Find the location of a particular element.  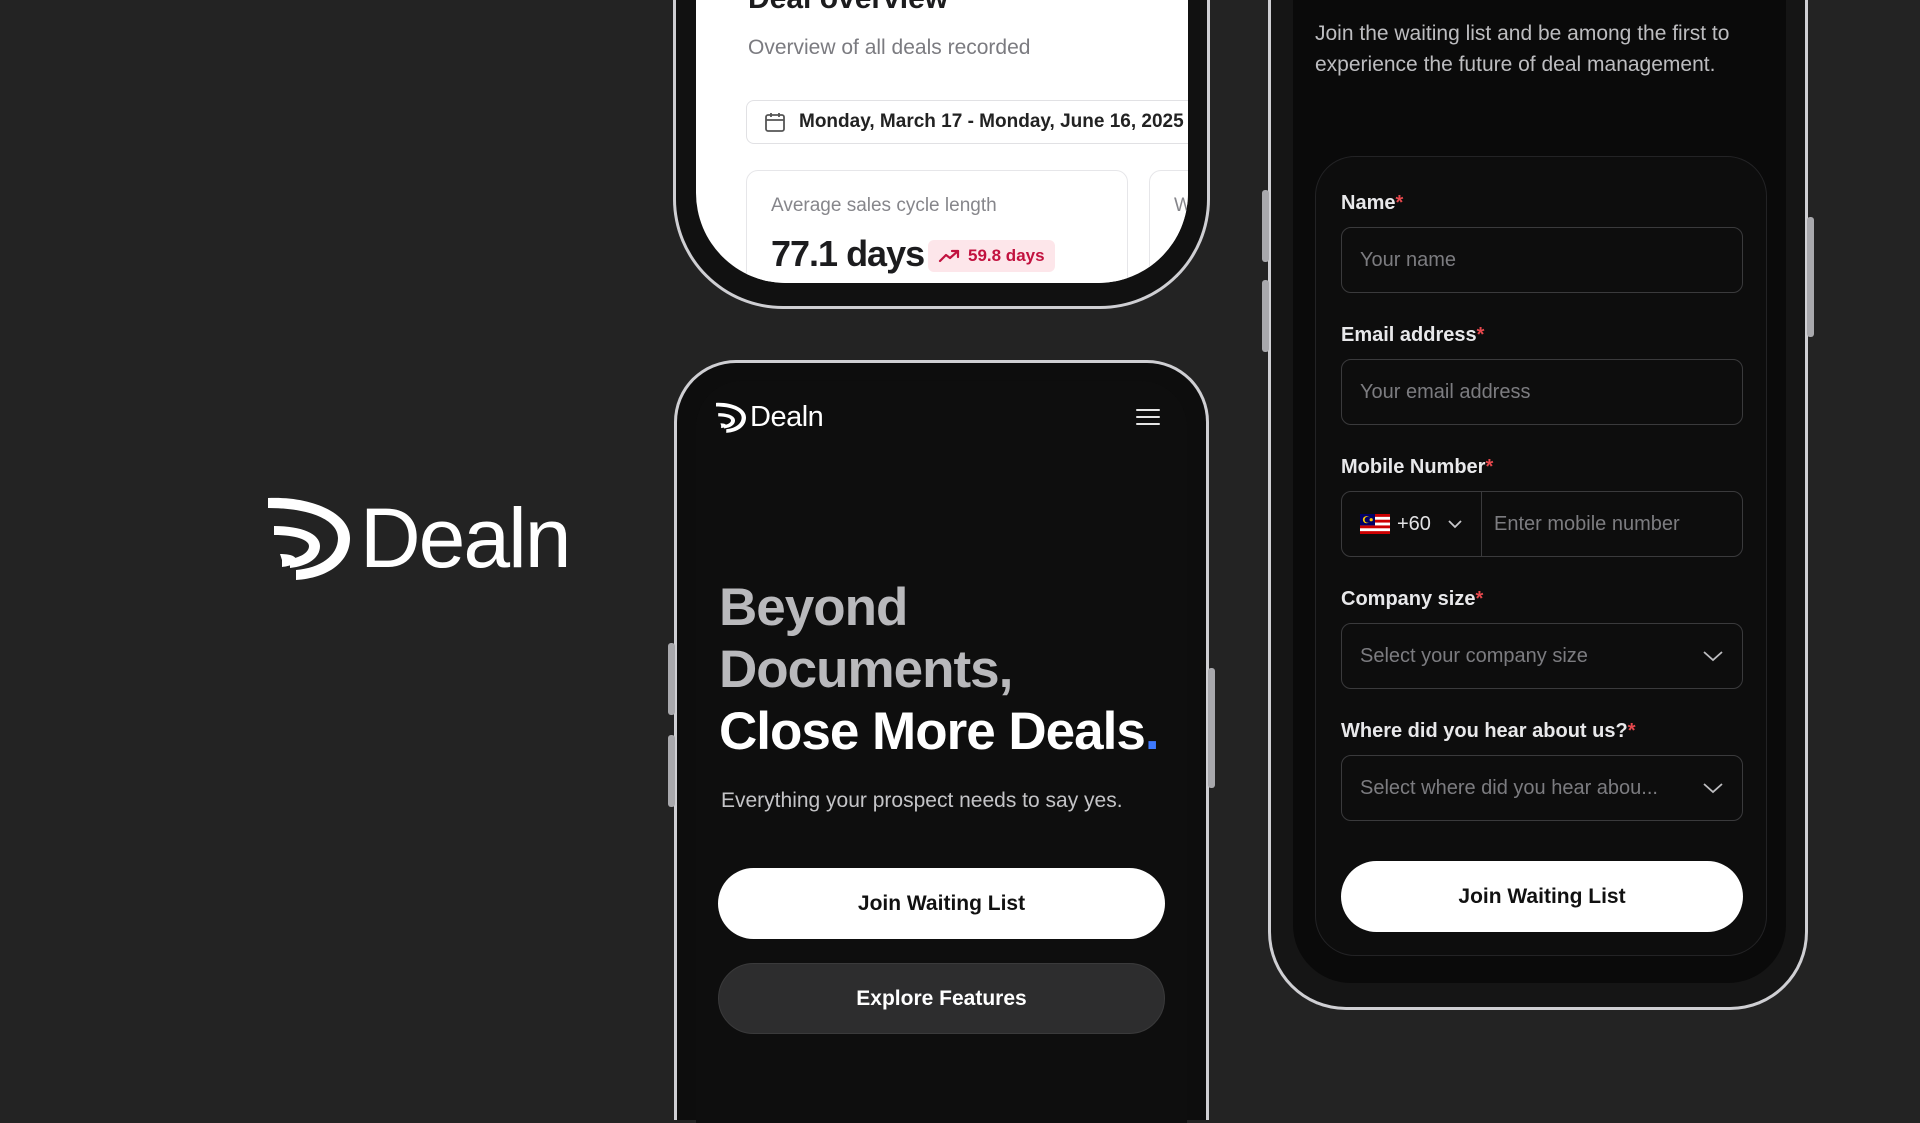

change-badge: 59.8 days is located at coordinates (991, 256).